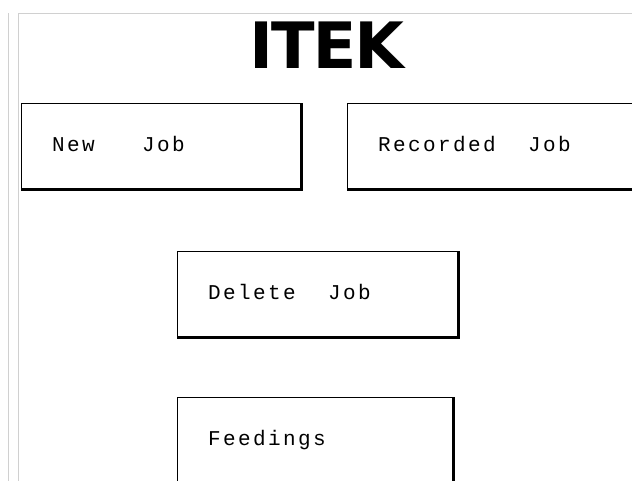 The width and height of the screenshot is (632, 481). Describe the element at coordinates (489, 147) in the screenshot. I see `menu-button: Recorded Job` at that location.